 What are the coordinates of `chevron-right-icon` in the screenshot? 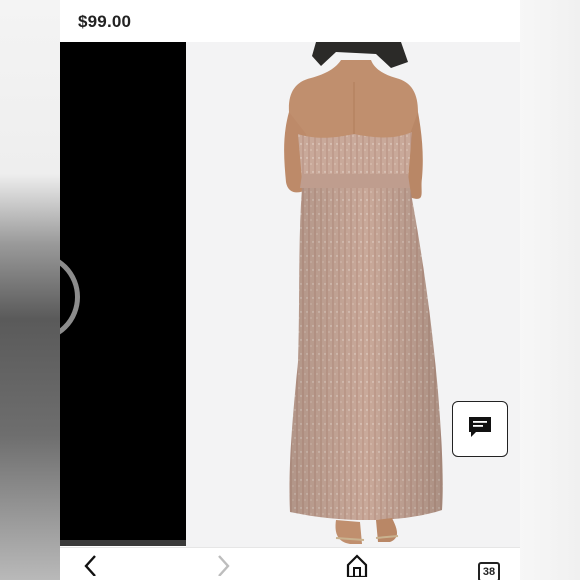 It's located at (223, 567).